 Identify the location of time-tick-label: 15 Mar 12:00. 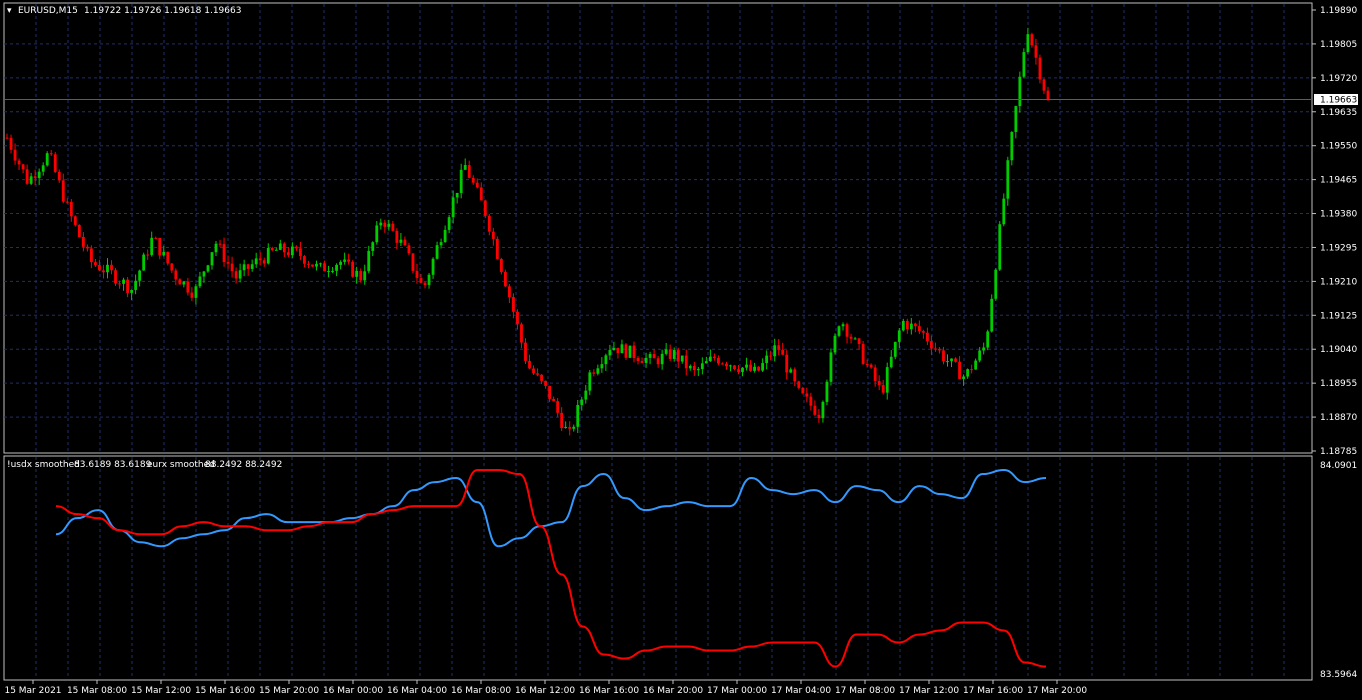
(161, 691).